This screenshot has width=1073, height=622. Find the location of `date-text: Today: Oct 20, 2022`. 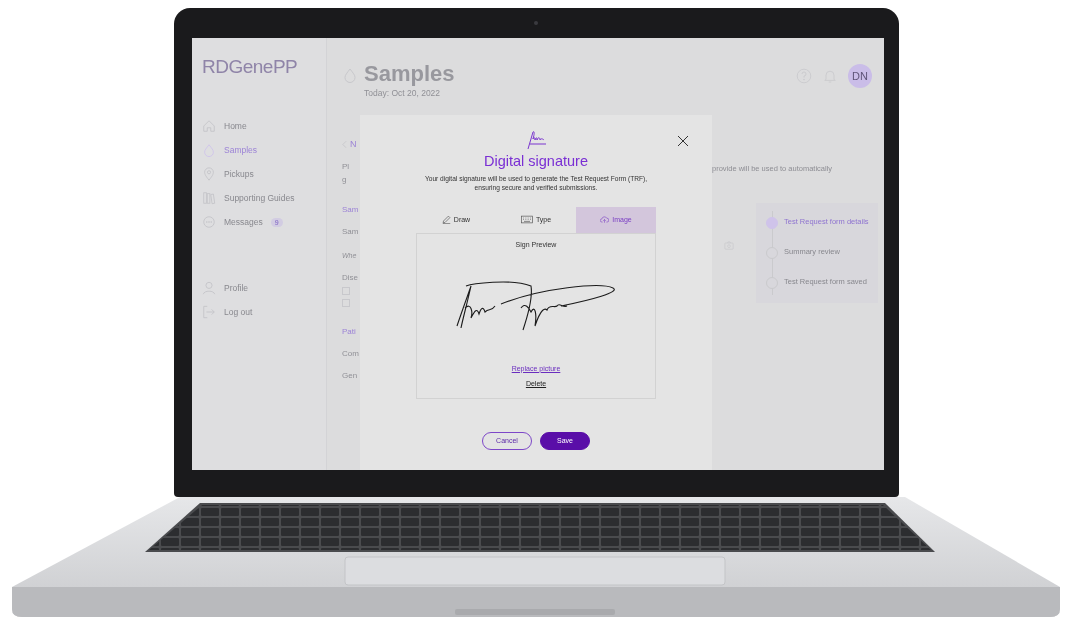

date-text: Today: Oct 20, 2022 is located at coordinates (403, 93).